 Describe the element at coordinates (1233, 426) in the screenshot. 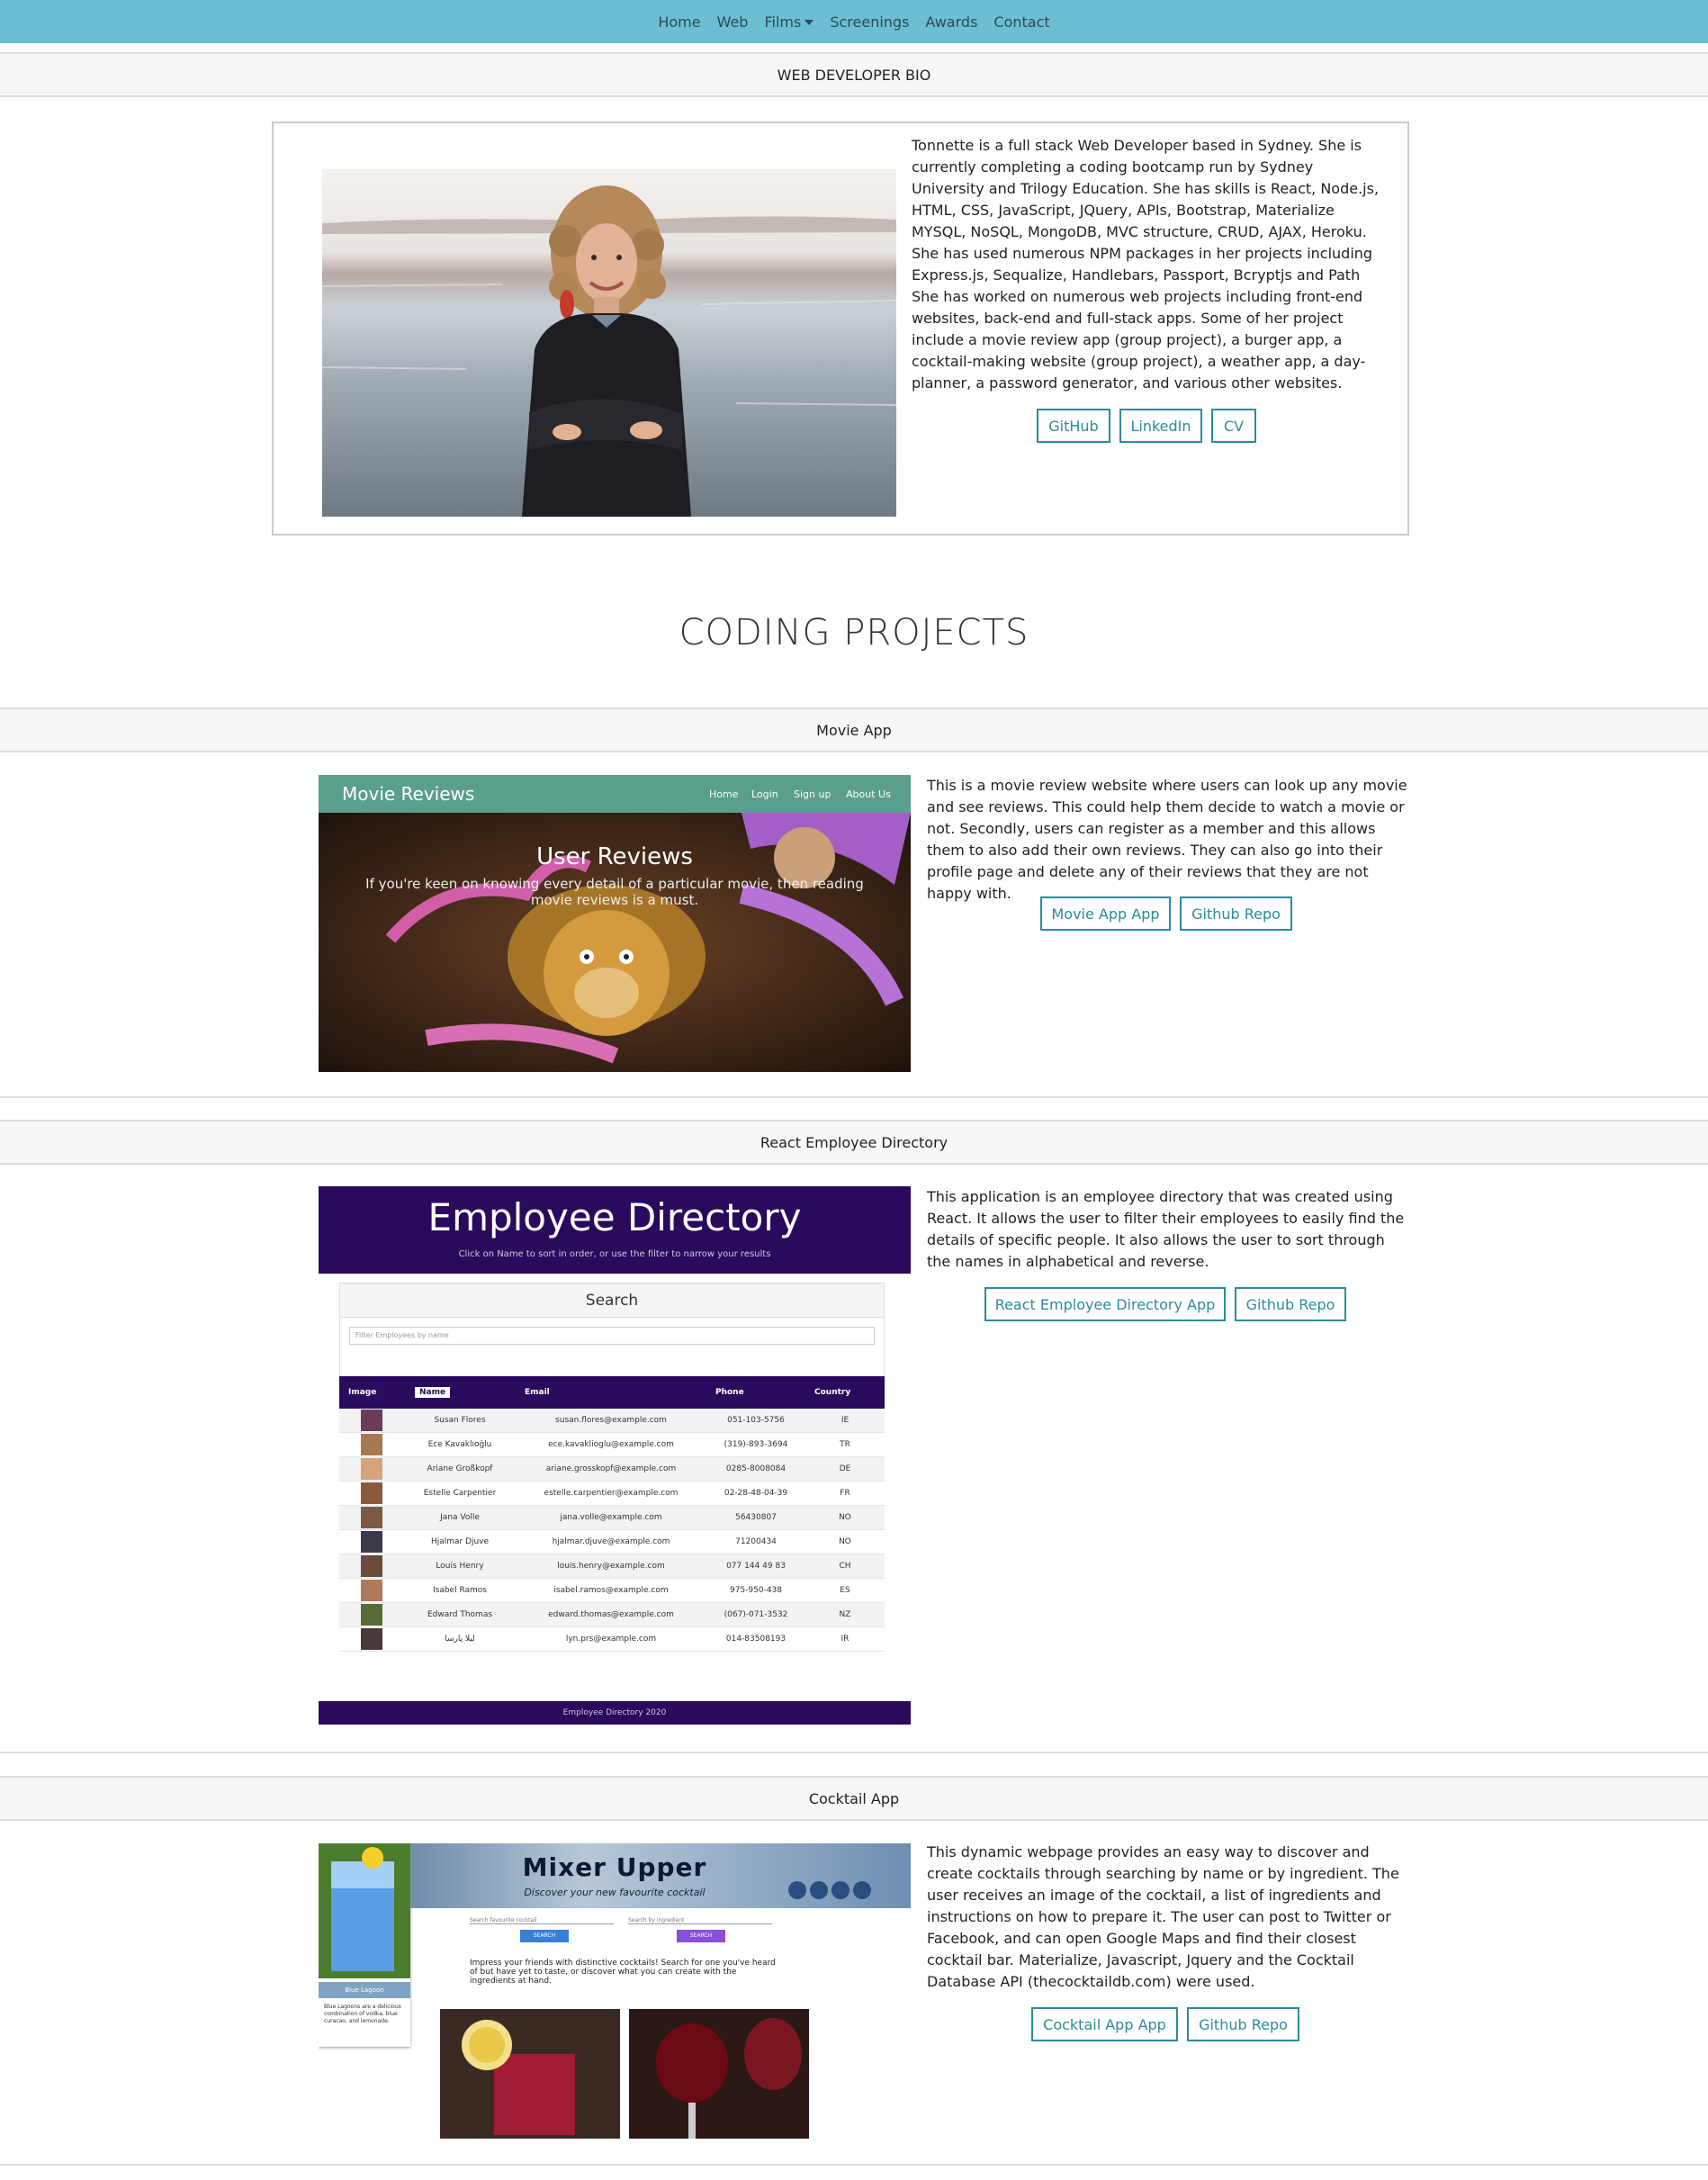

I see `cv-button: CV` at that location.